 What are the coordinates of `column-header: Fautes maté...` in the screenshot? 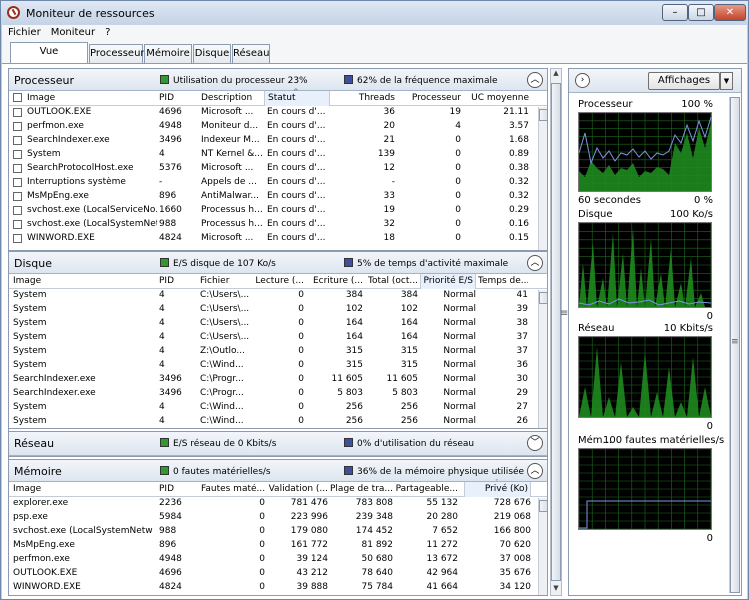 It's located at (233, 489).